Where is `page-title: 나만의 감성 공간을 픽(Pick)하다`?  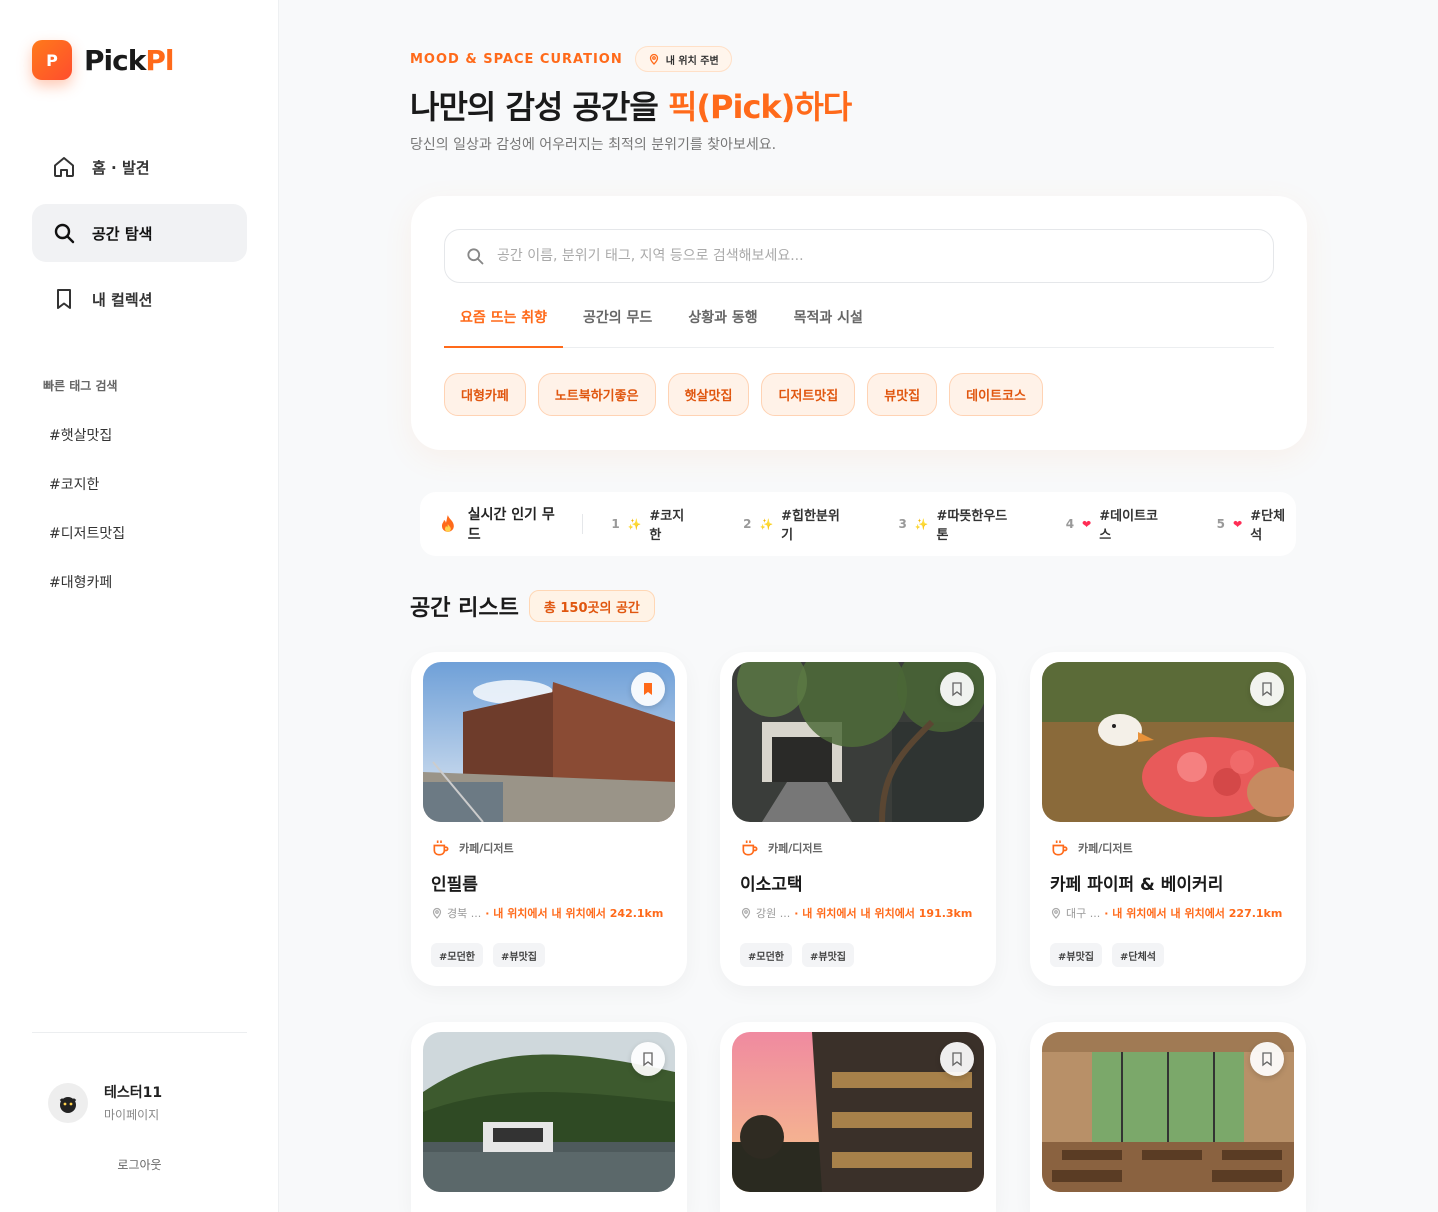 page-title: 나만의 감성 공간을 픽(Pick)하다 is located at coordinates (631, 107).